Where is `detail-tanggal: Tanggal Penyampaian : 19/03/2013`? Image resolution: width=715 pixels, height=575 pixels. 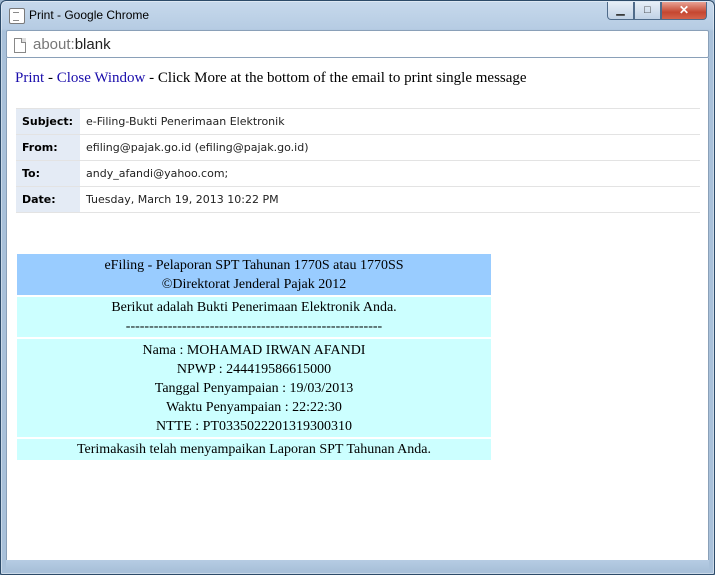
detail-tanggal: Tanggal Penyampaian : 19/03/2013 is located at coordinates (254, 388).